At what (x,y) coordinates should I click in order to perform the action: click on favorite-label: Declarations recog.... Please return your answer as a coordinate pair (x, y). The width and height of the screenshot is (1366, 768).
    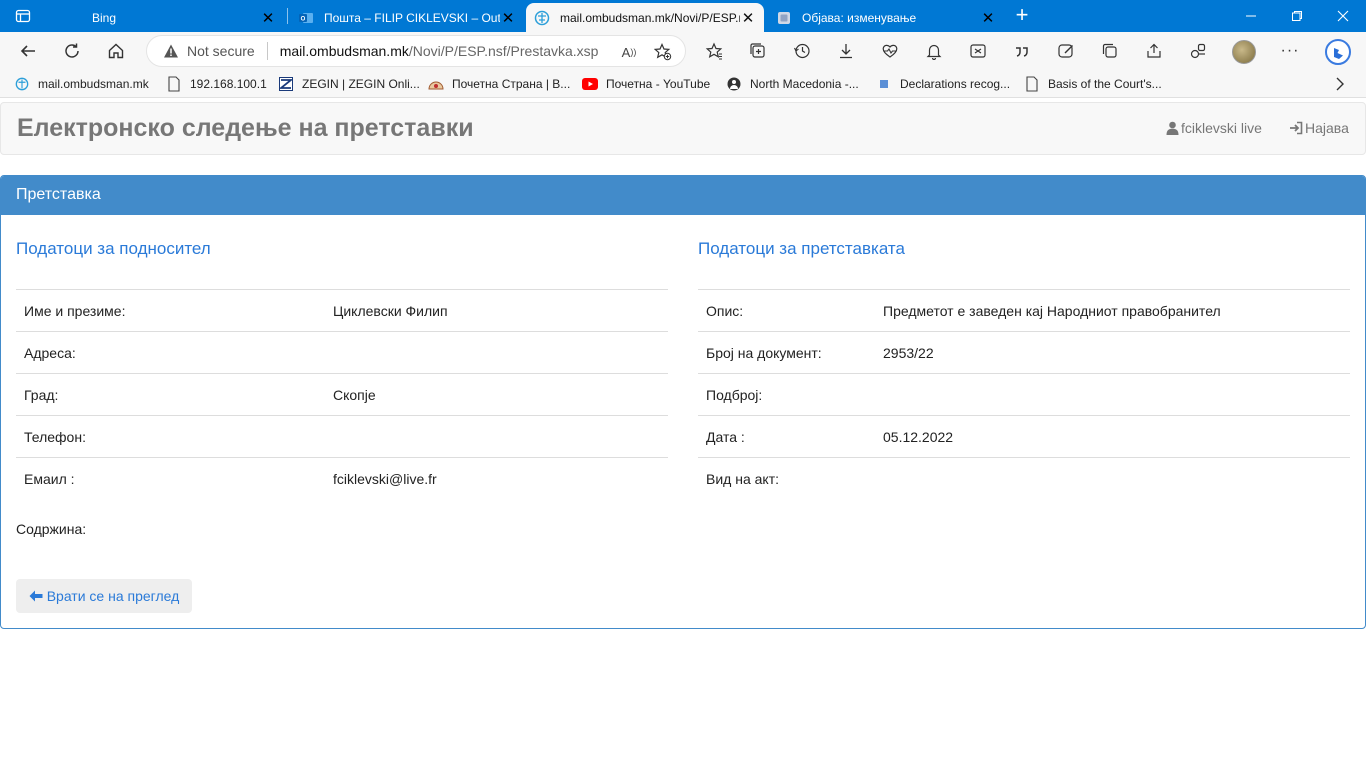
    Looking at the image, I should click on (955, 84).